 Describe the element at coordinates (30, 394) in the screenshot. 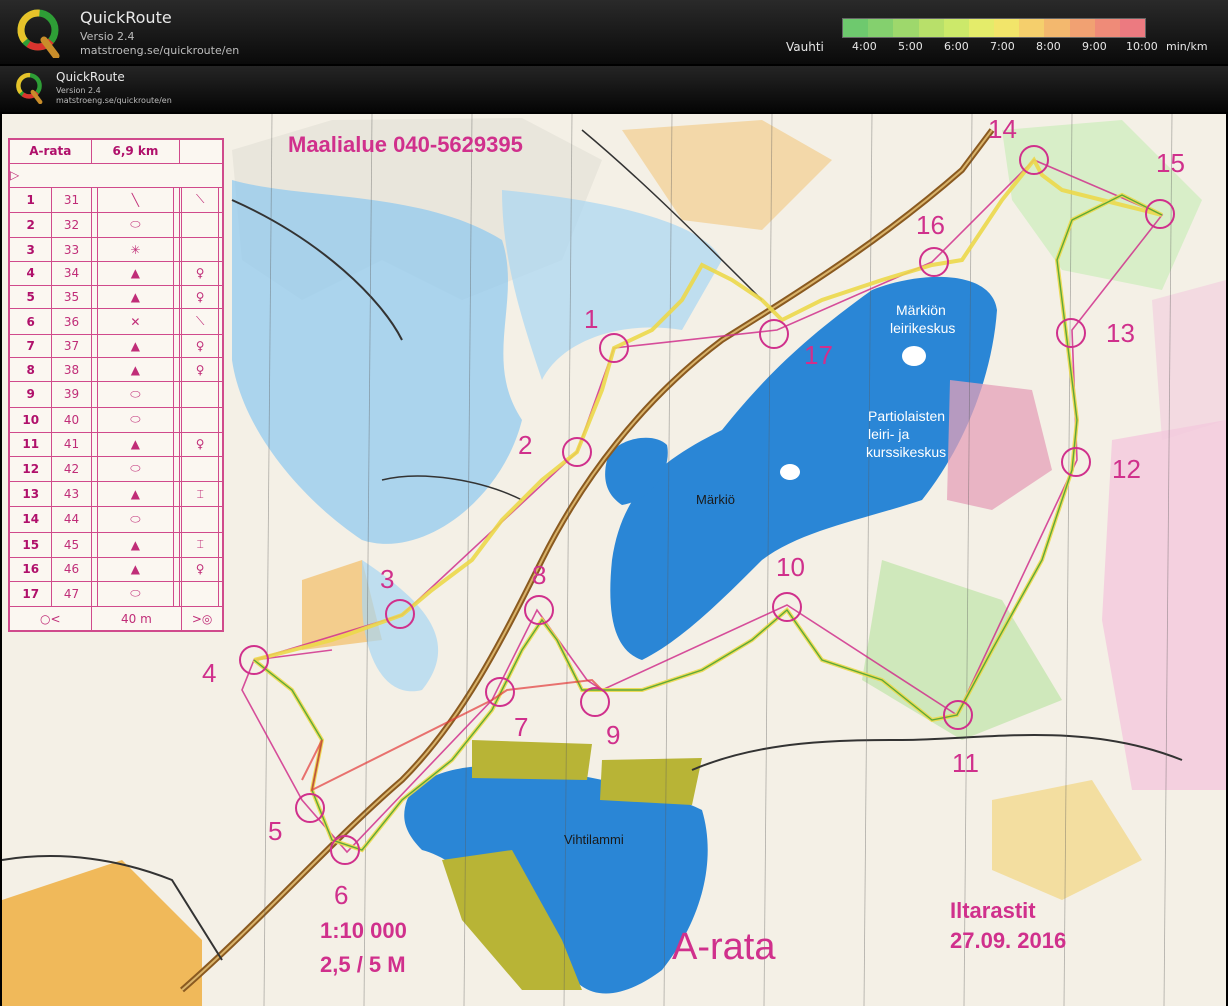

I see `clue-control-number: 9` at that location.